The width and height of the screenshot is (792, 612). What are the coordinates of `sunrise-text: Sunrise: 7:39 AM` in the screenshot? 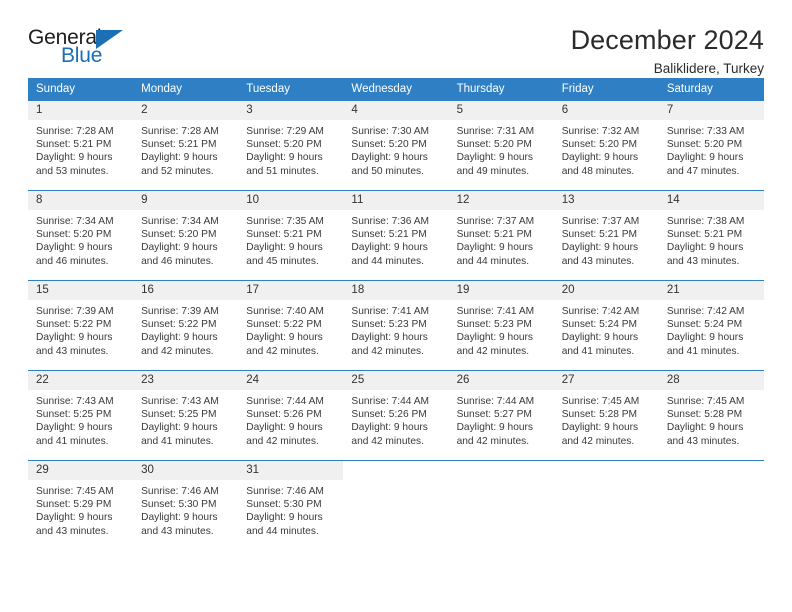 It's located at (180, 311).